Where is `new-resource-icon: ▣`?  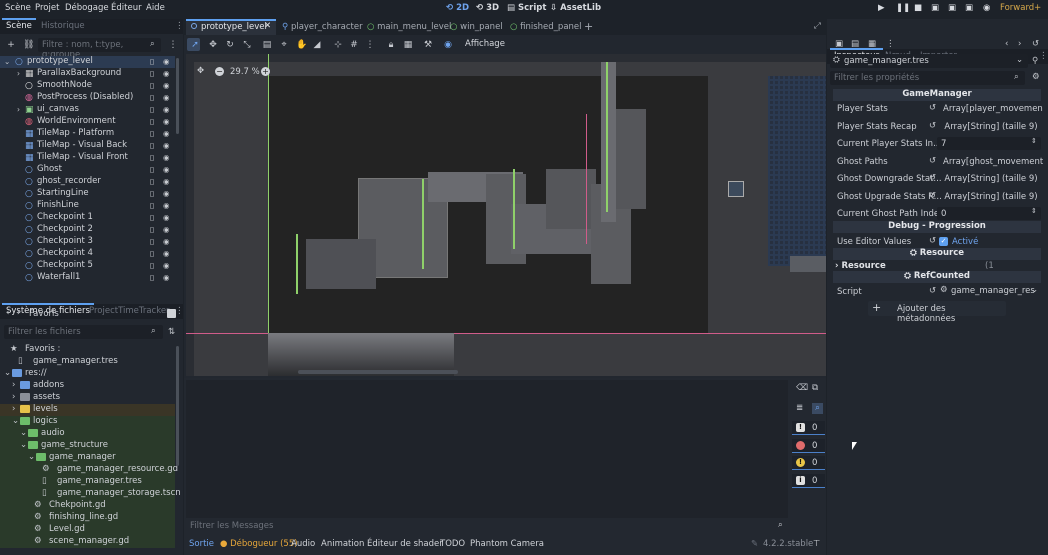
new-resource-icon: ▣ is located at coordinates (839, 44).